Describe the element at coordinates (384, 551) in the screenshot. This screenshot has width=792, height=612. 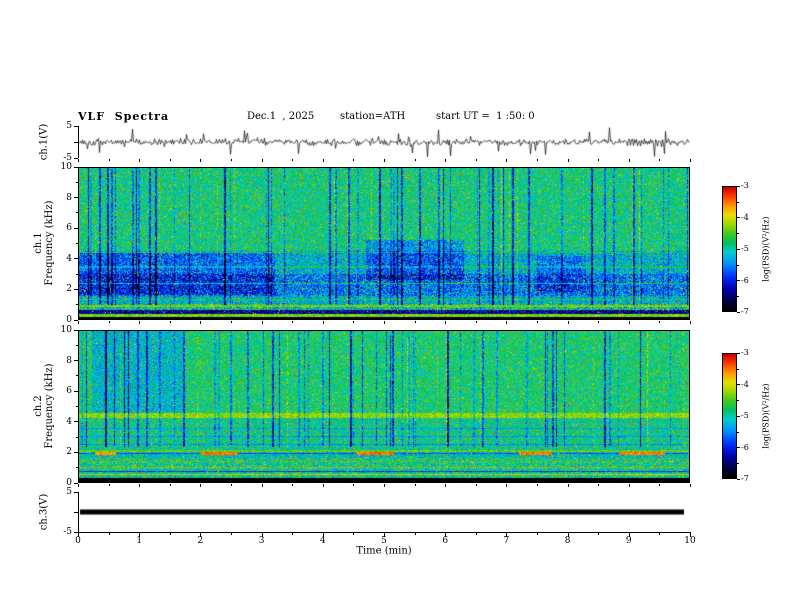
I see `time-axis-title: Time (min)` at that location.